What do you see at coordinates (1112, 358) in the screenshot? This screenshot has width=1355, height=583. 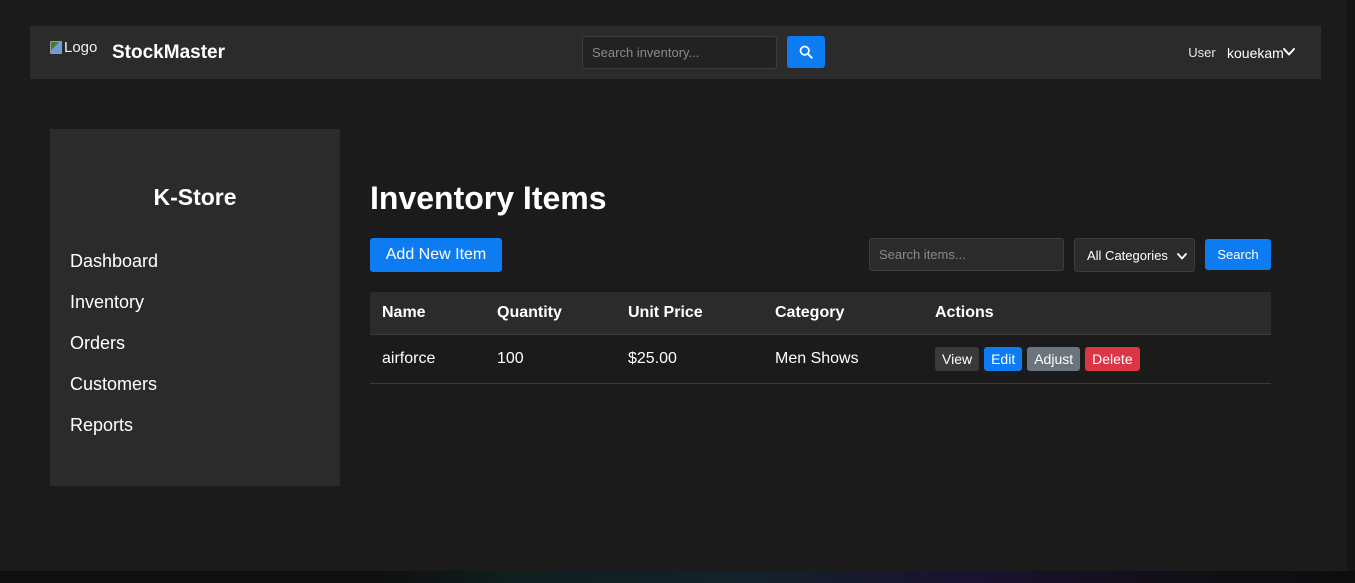 I see `delete-button: Delete` at bounding box center [1112, 358].